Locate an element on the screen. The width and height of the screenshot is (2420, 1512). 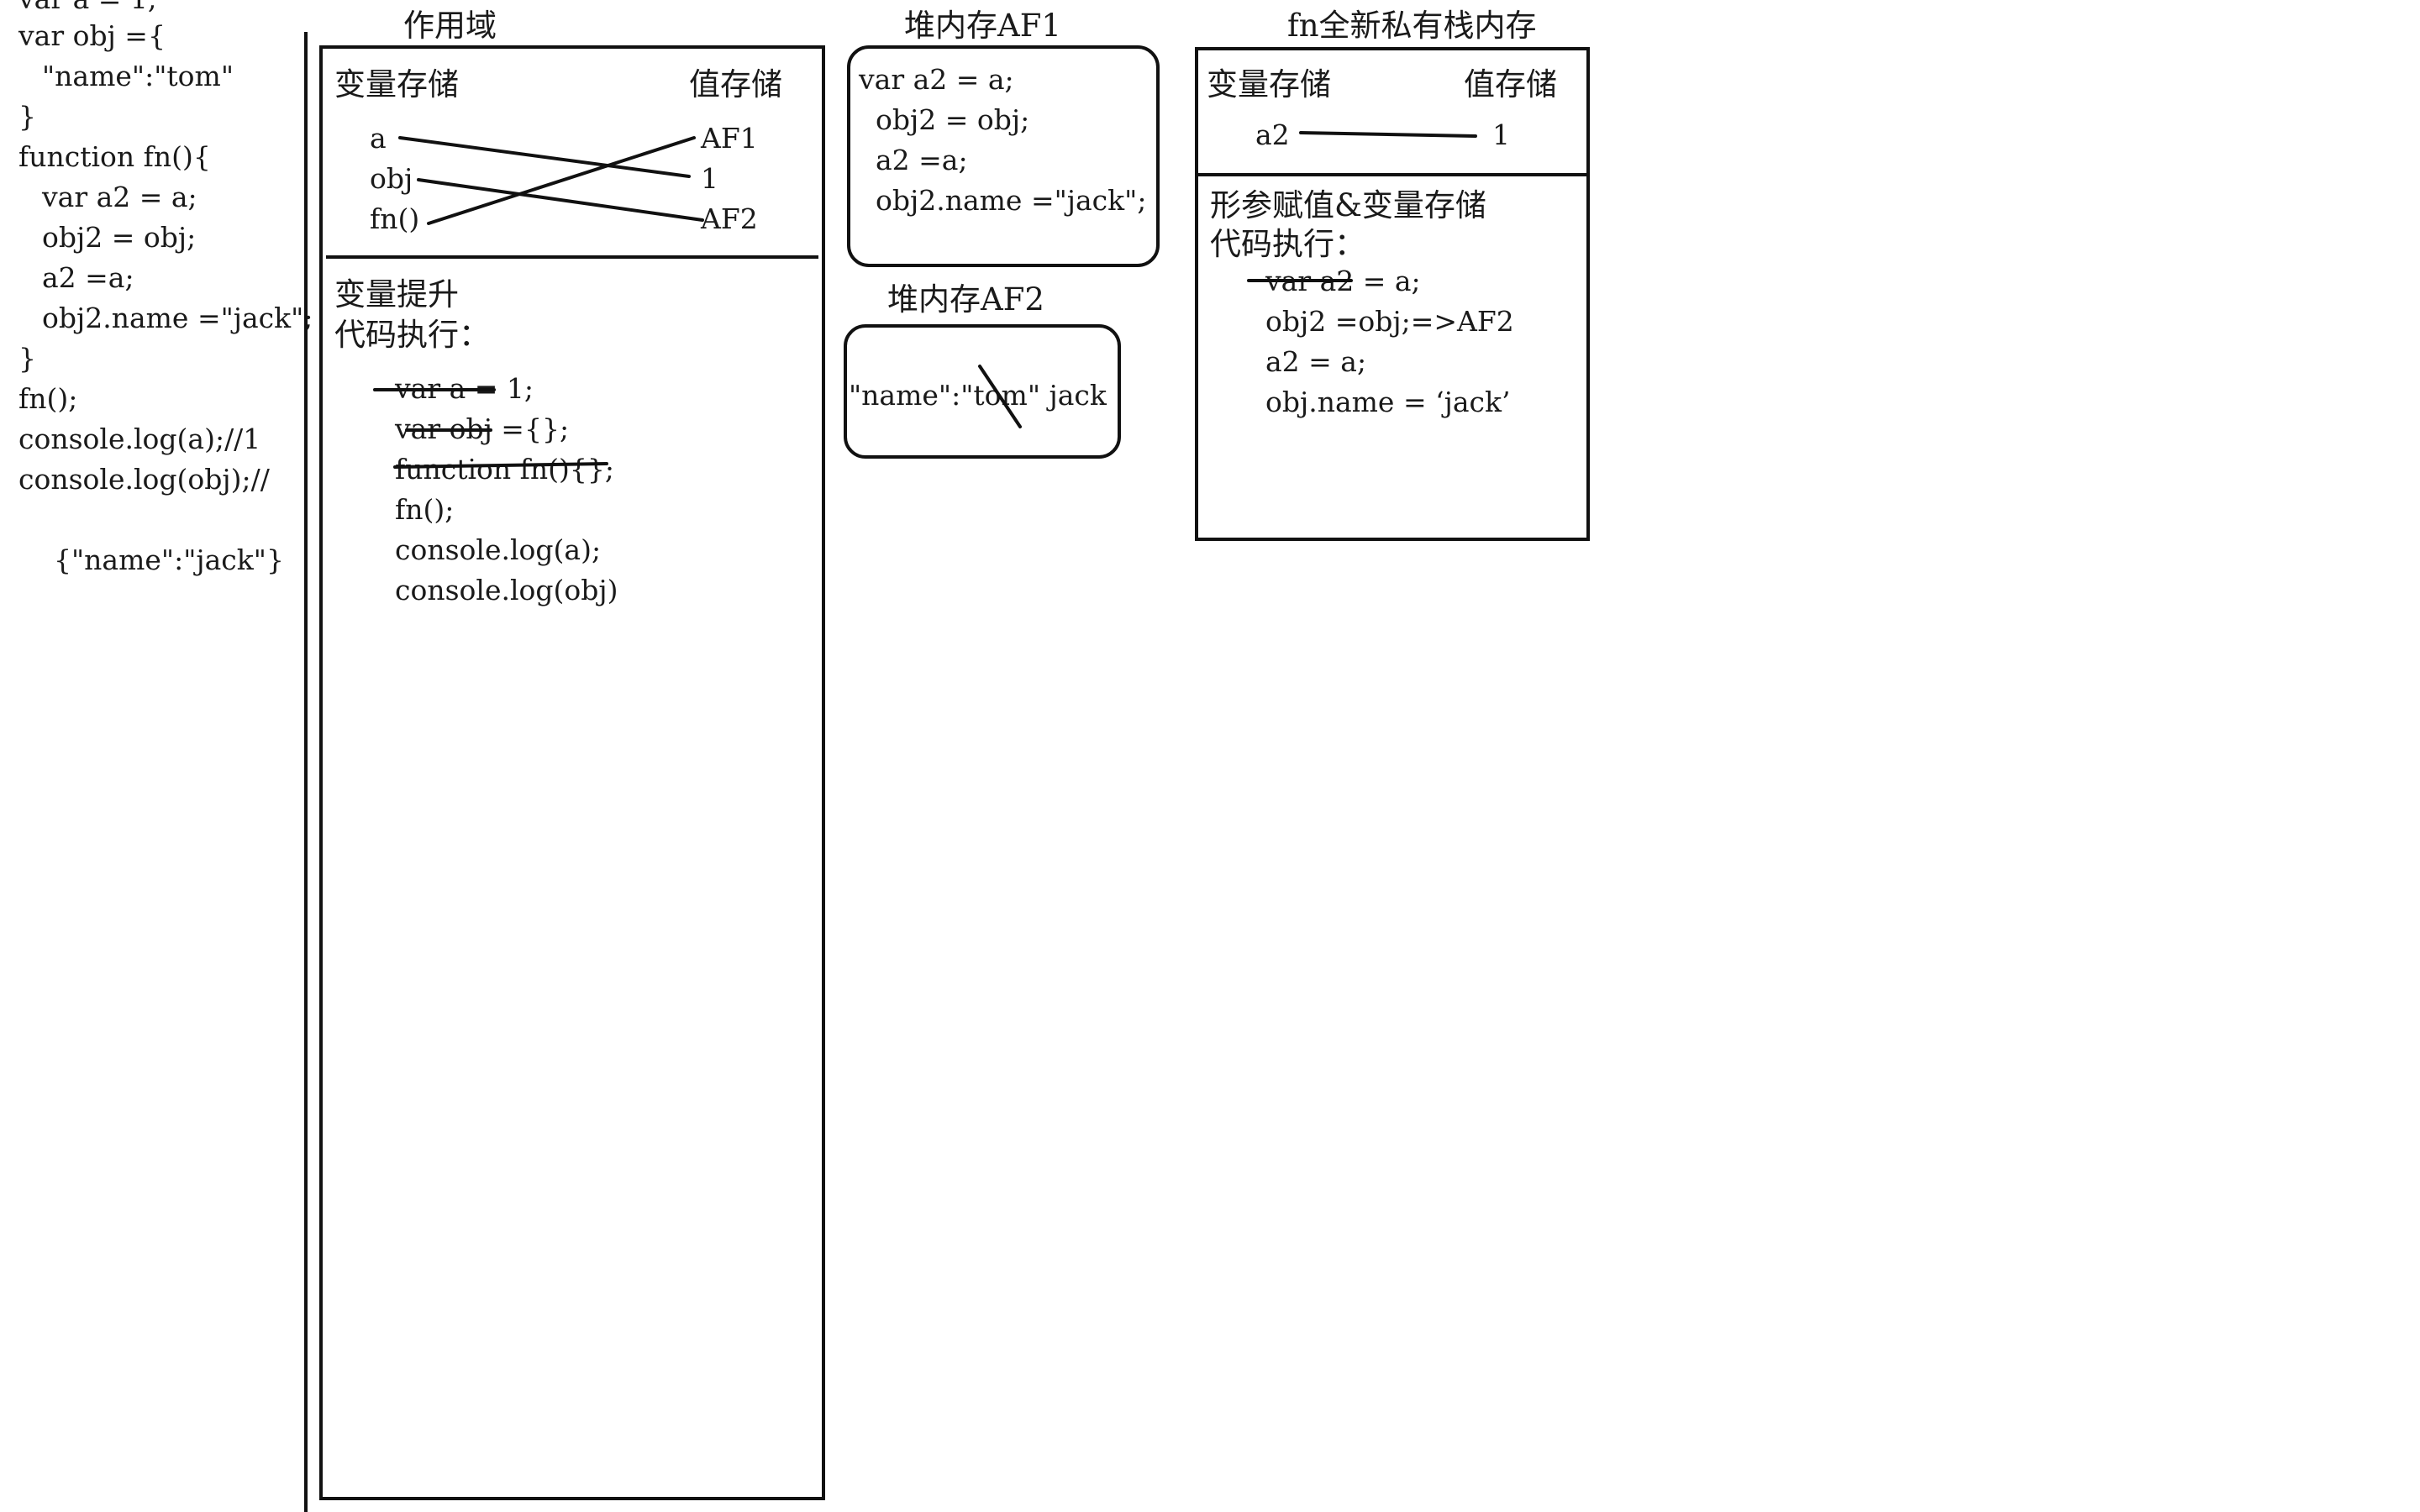
scope-title: 作用域 is located at coordinates (450, 26).